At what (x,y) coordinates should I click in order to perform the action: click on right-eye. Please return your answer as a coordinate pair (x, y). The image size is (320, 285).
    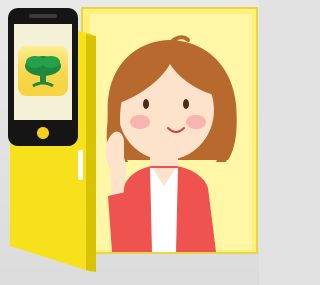
    Looking at the image, I should click on (186, 104).